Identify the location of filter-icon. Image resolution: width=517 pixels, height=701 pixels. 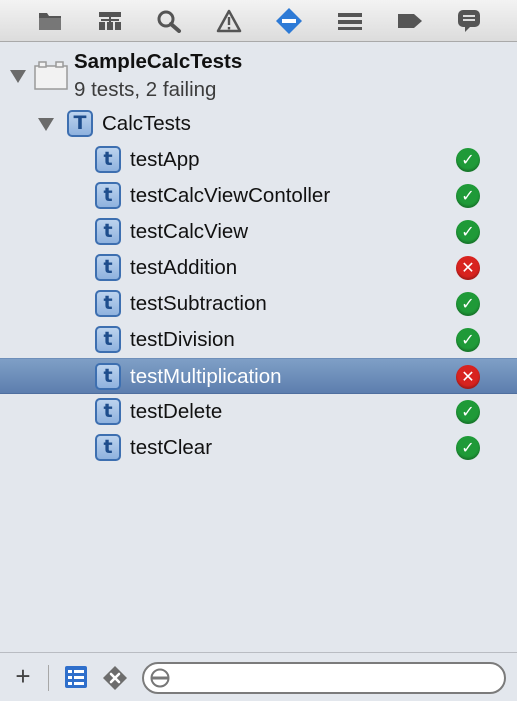
(160, 678).